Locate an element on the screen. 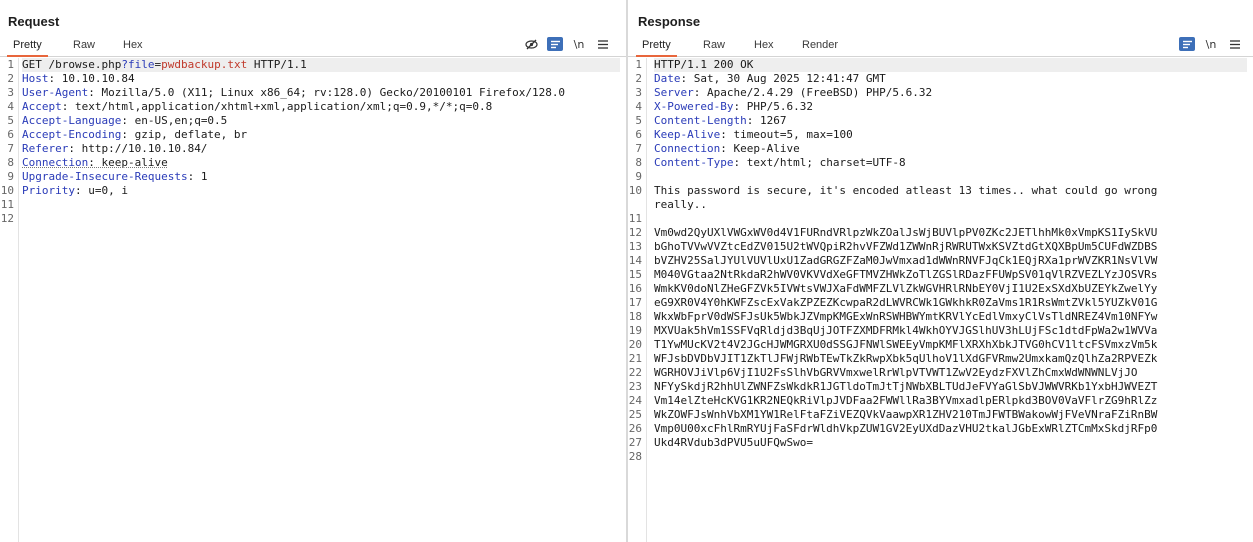 This screenshot has height=542, width=1253. header-line: Keep-Alive: timeout=5, max=100 is located at coordinates (950, 135).